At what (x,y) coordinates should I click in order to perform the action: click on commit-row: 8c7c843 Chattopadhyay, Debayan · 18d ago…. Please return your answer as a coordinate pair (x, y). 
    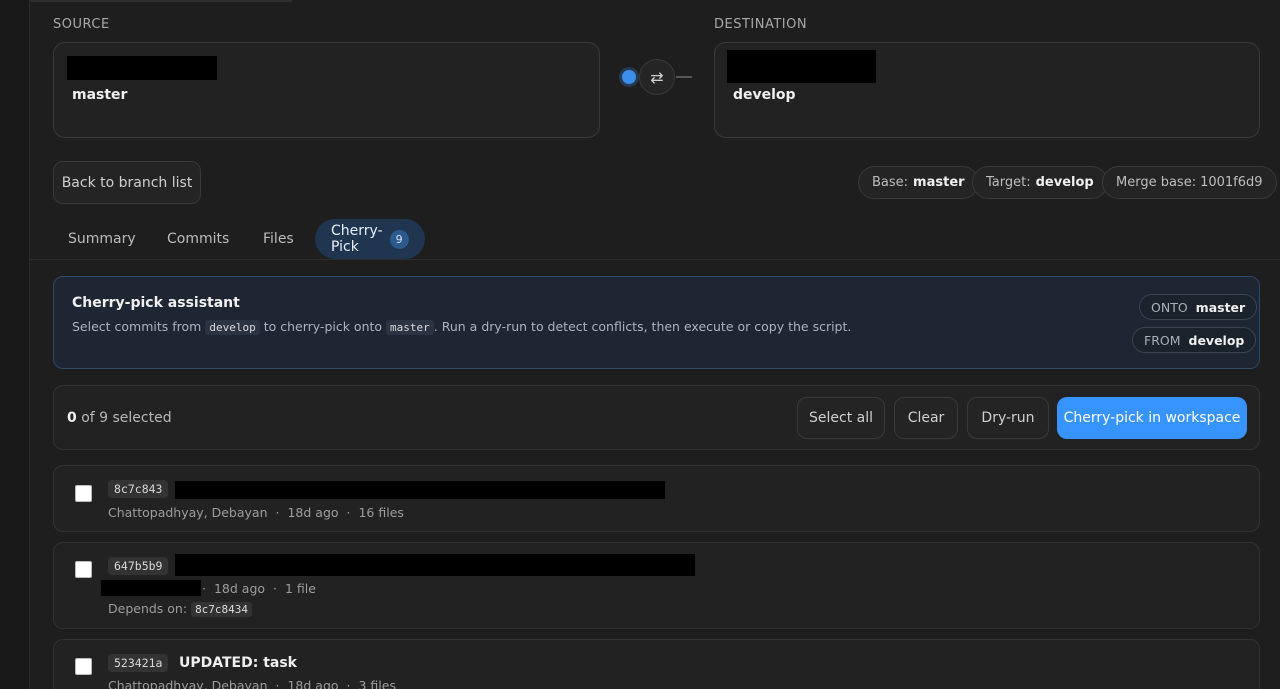
    Looking at the image, I should click on (656, 498).